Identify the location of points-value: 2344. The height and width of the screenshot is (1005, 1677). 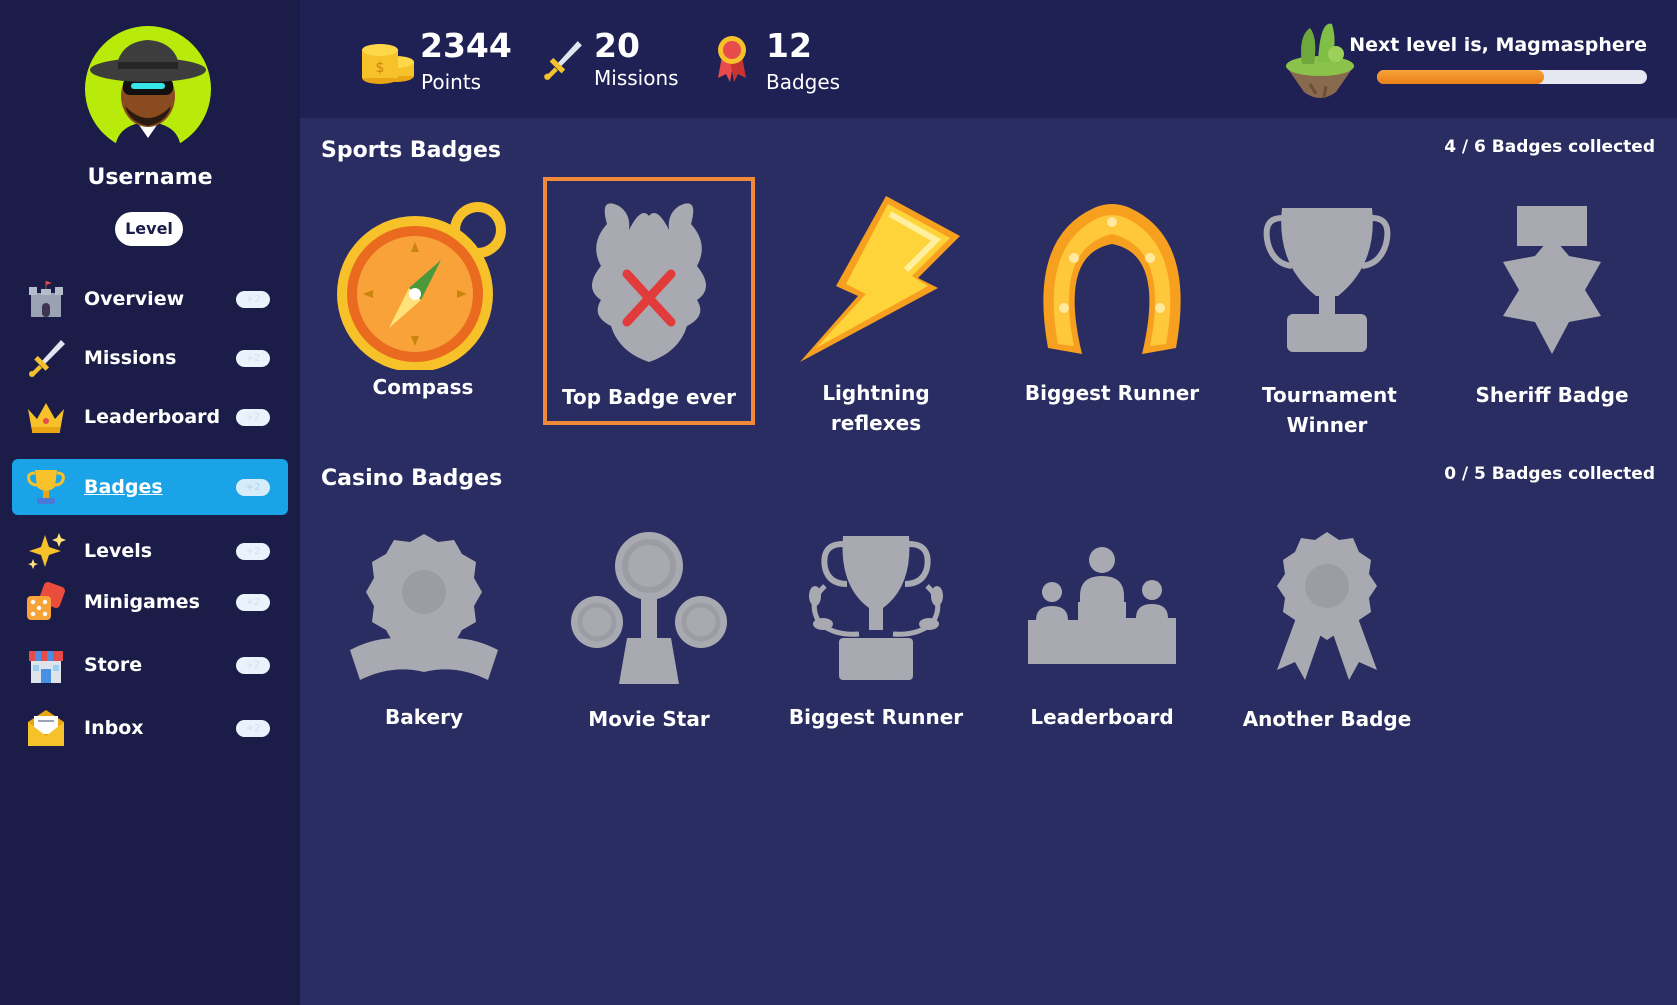
(466, 45).